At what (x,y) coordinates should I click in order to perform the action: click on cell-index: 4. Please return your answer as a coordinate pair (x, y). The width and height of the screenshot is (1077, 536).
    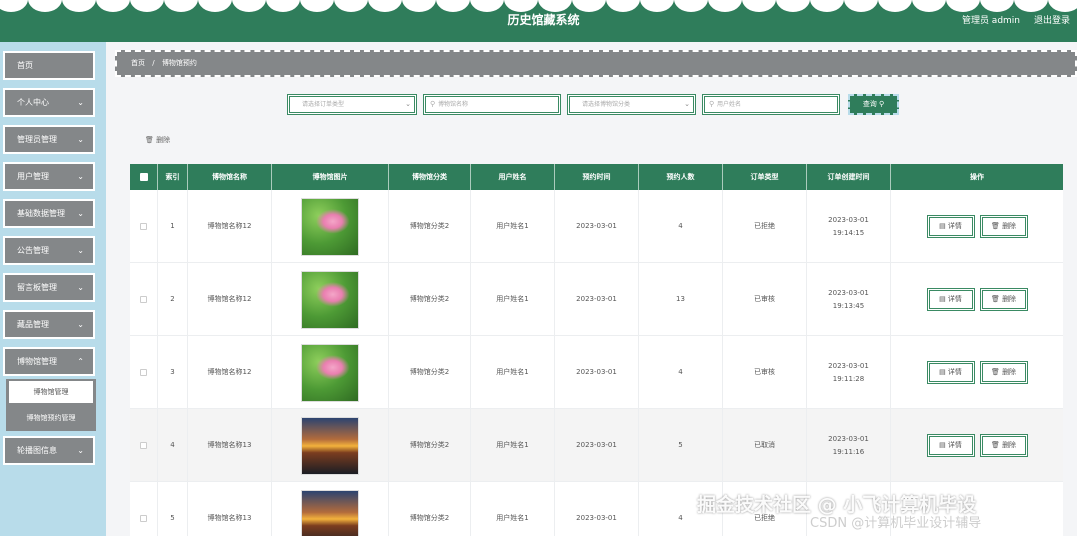
    Looking at the image, I should click on (173, 445).